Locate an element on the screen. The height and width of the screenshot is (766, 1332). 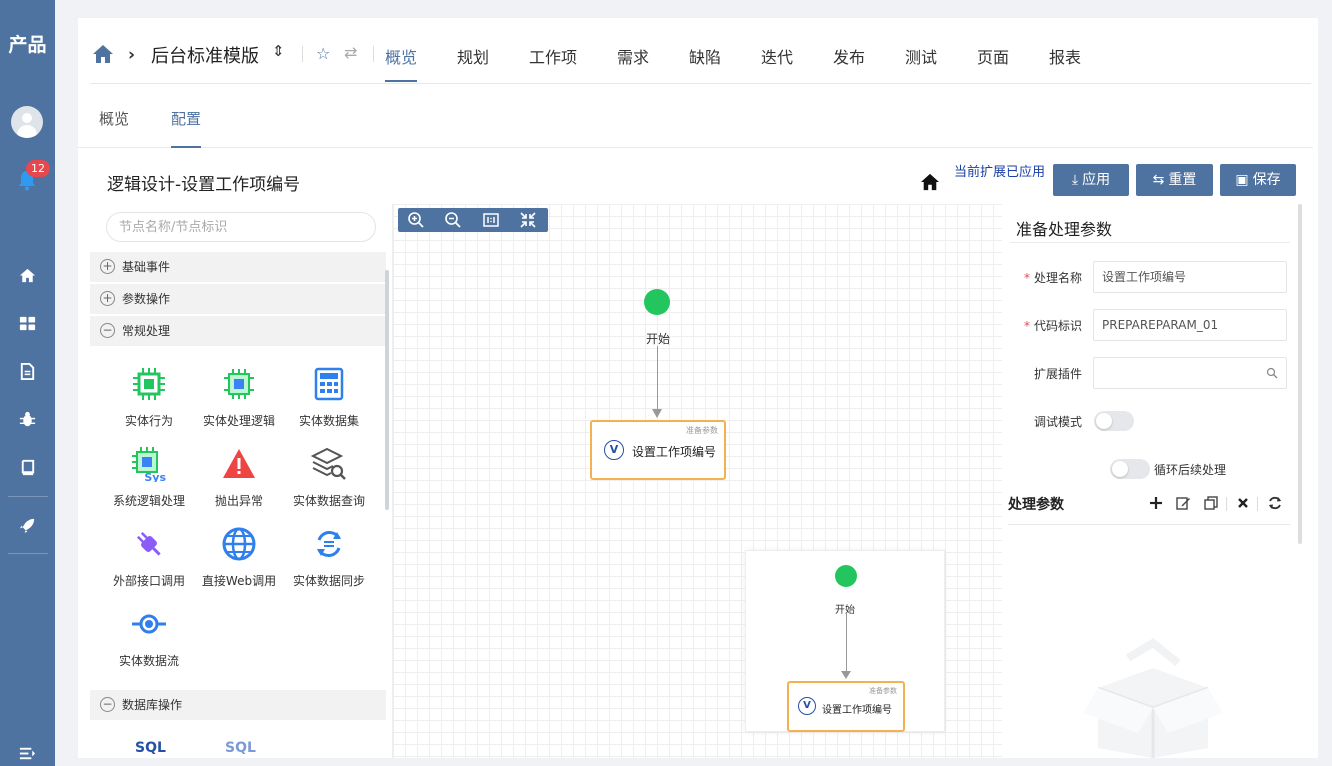
tab-iterations: 迭代 is located at coordinates (777, 56).